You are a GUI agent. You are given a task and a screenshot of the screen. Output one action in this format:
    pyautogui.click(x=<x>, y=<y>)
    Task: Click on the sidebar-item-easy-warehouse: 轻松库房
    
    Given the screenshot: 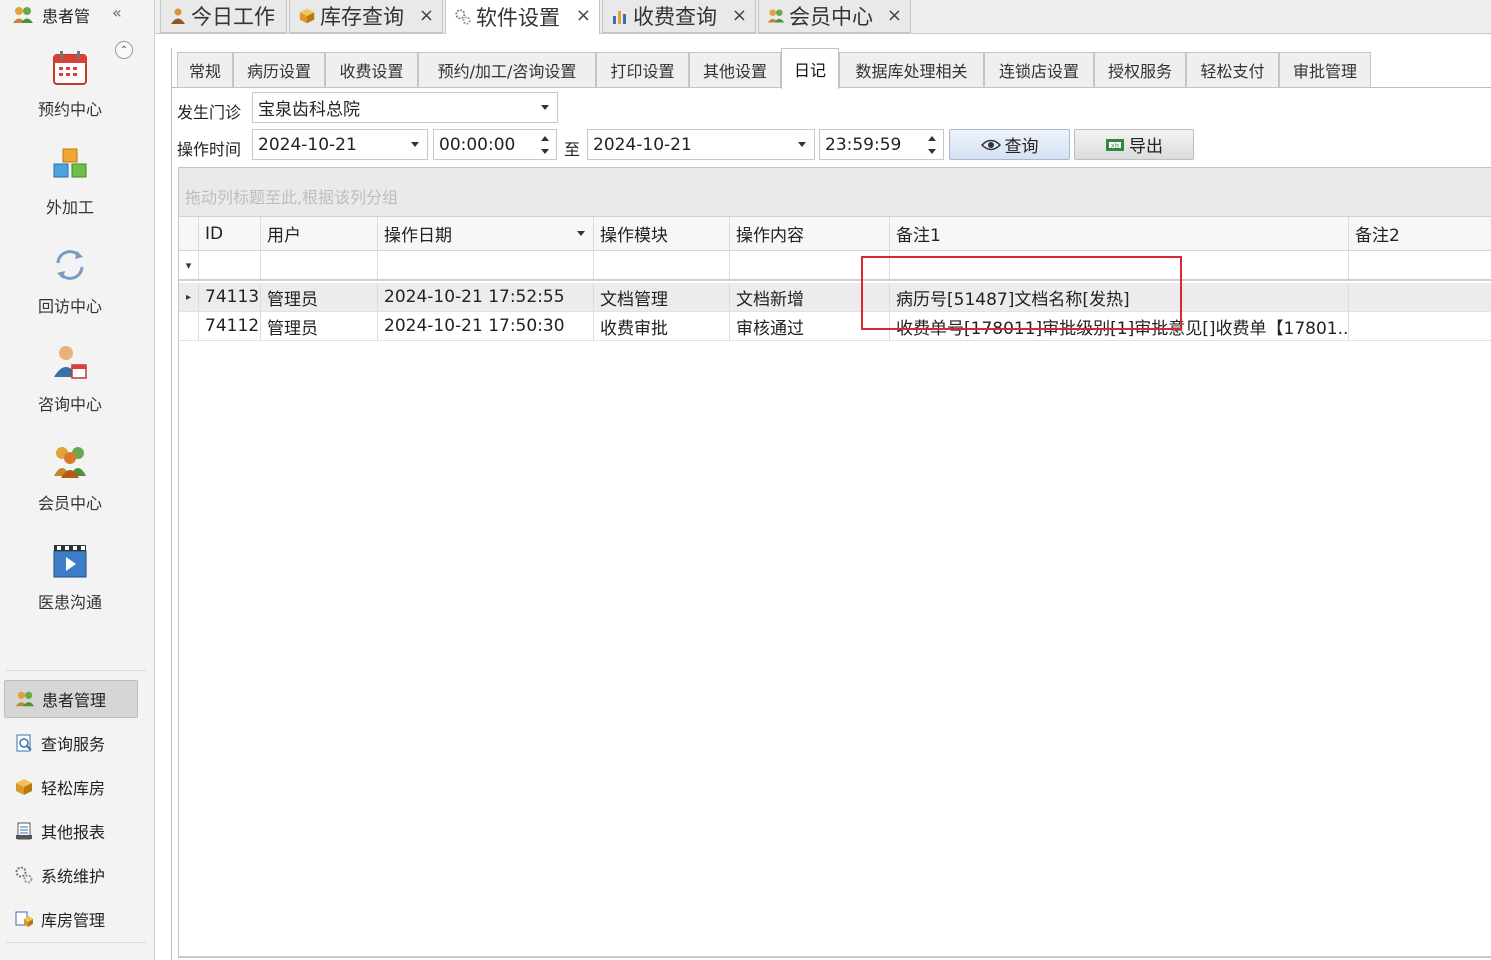 What is the action you would take?
    pyautogui.click(x=71, y=787)
    